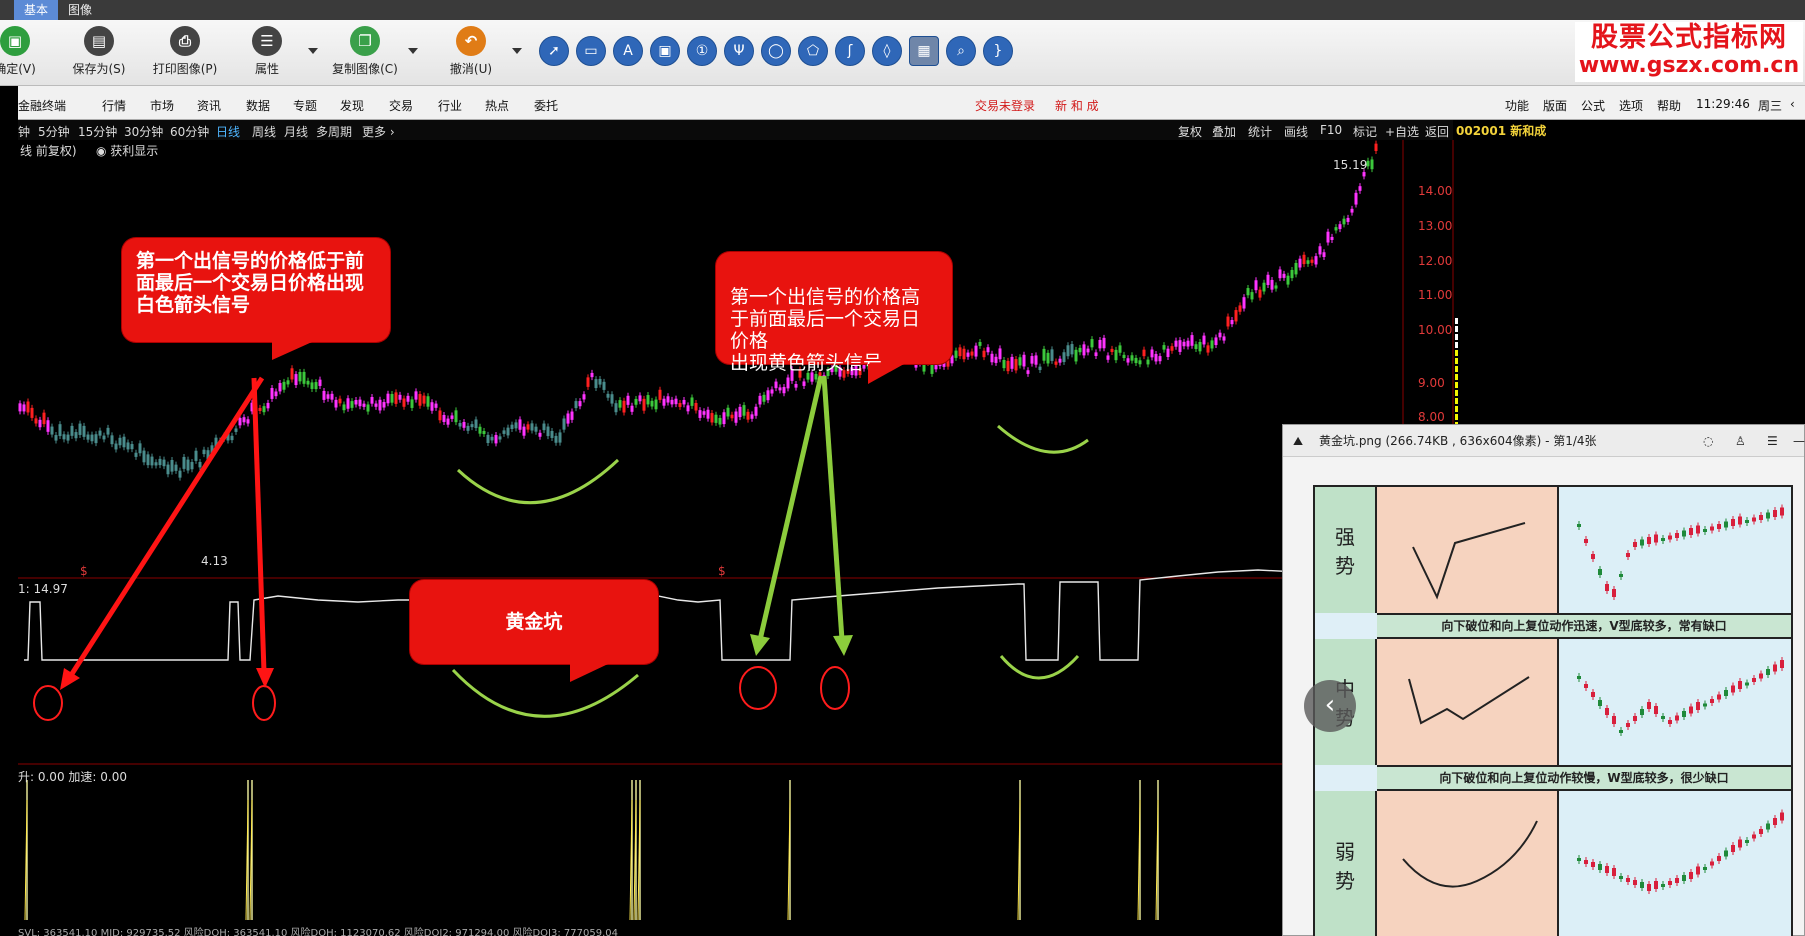 The height and width of the screenshot is (936, 1805). What do you see at coordinates (209, 105) in the screenshot?
I see `menu-news: 资讯` at bounding box center [209, 105].